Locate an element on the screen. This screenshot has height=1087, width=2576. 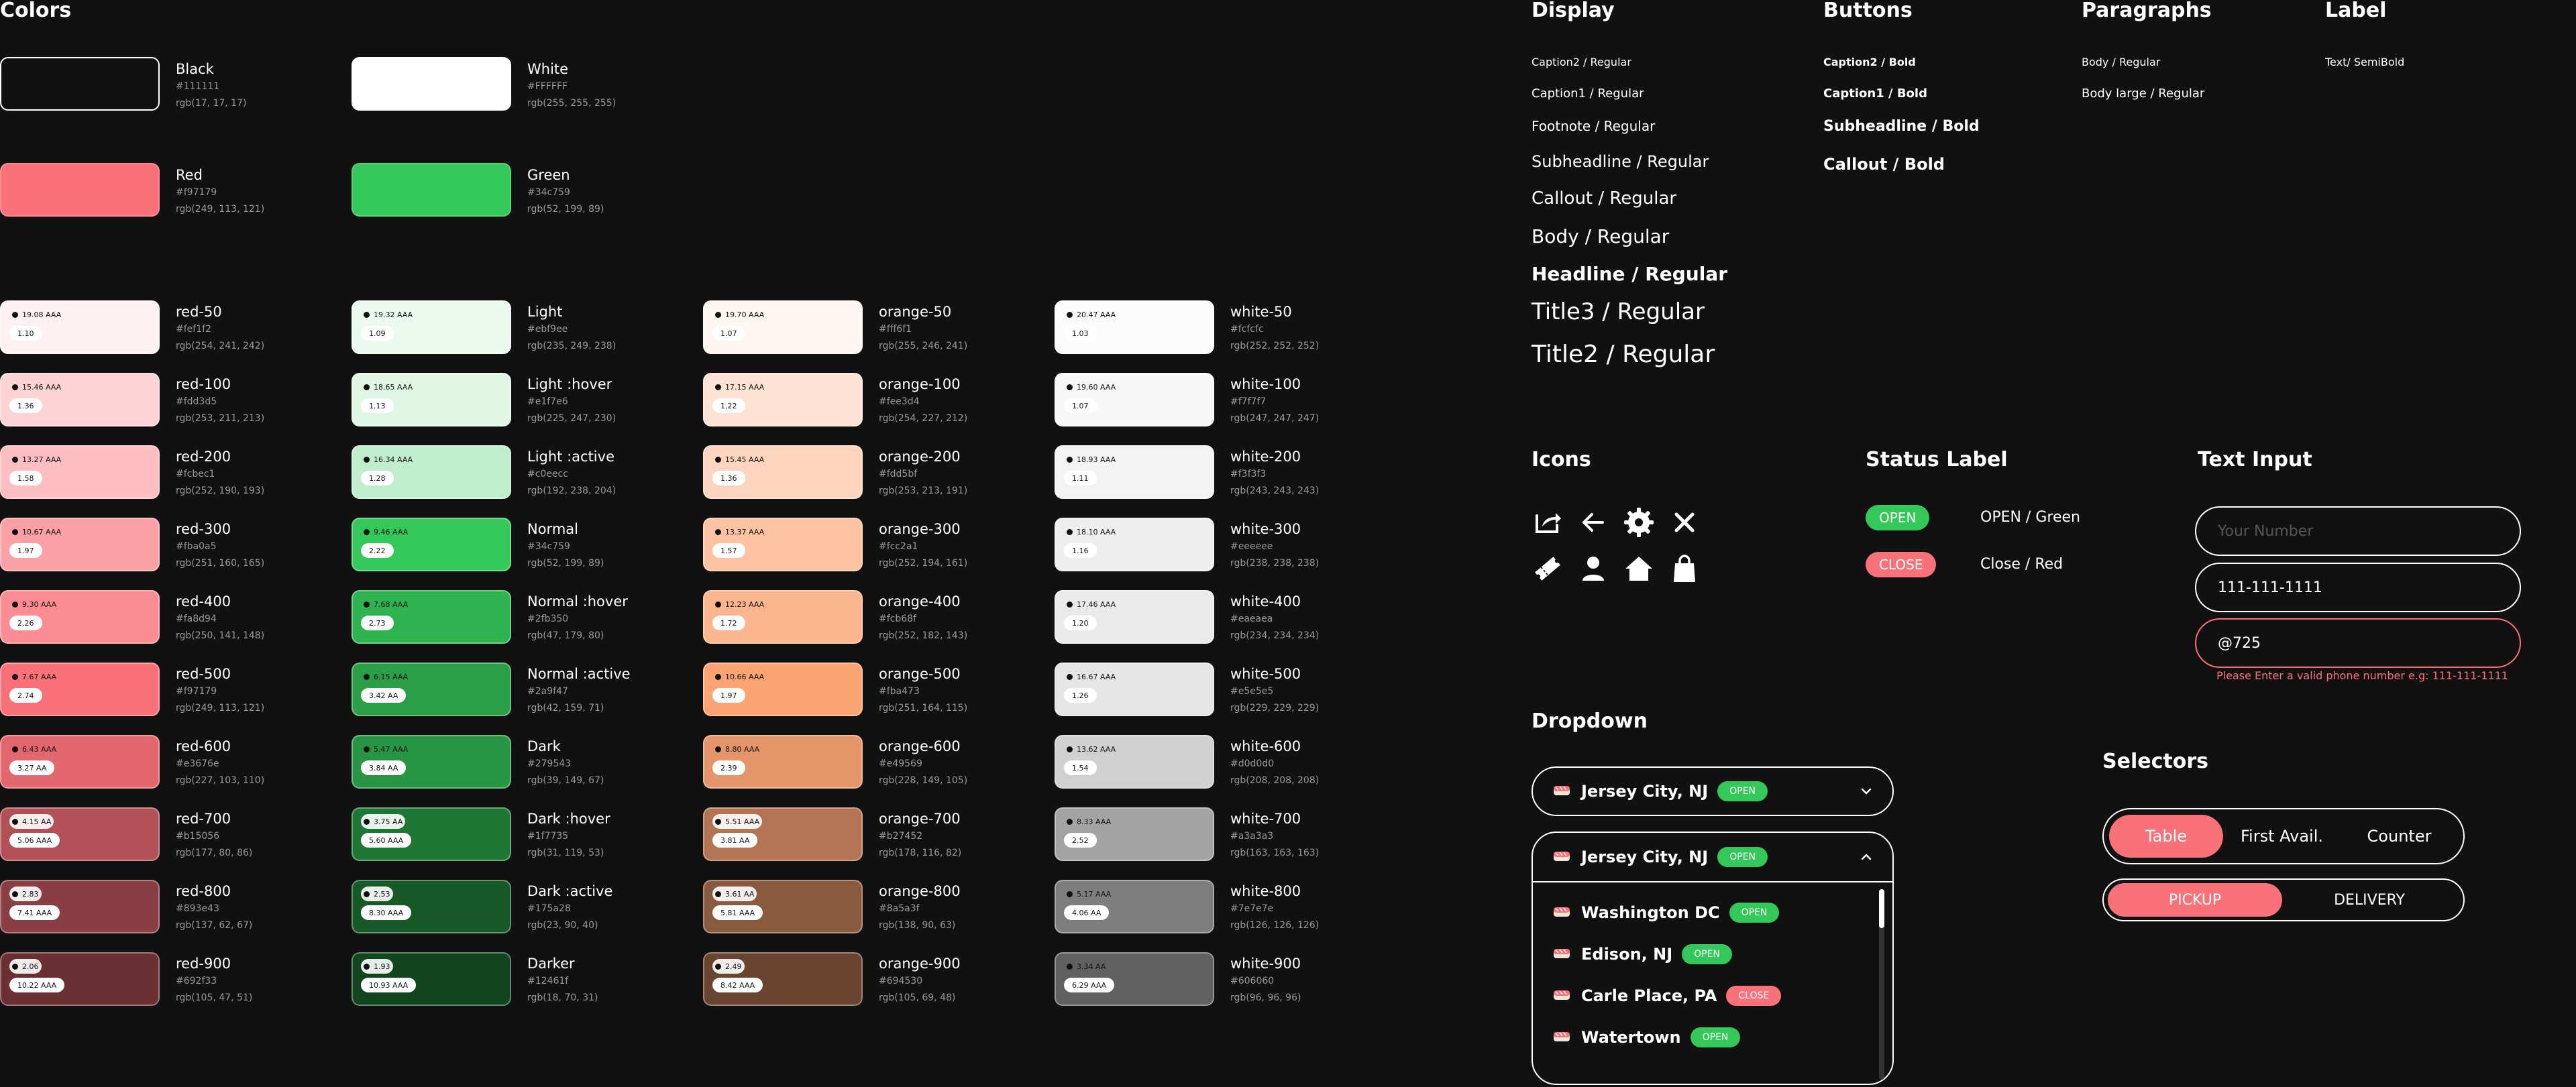
contrast-badge-dark: 3.61 AA is located at coordinates (734, 893).